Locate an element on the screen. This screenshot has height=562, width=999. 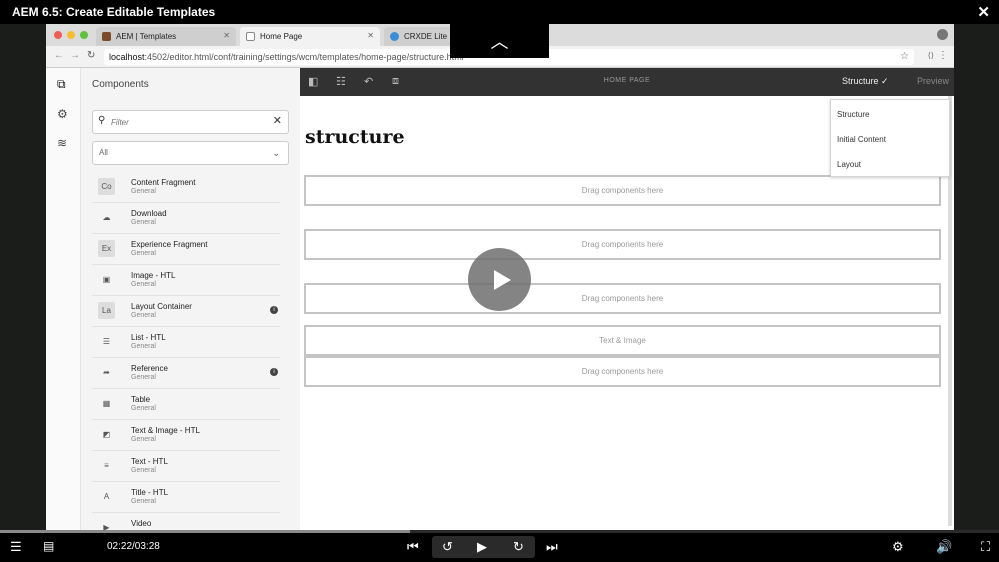
reload-icon: ↻ is located at coordinates (91, 55).